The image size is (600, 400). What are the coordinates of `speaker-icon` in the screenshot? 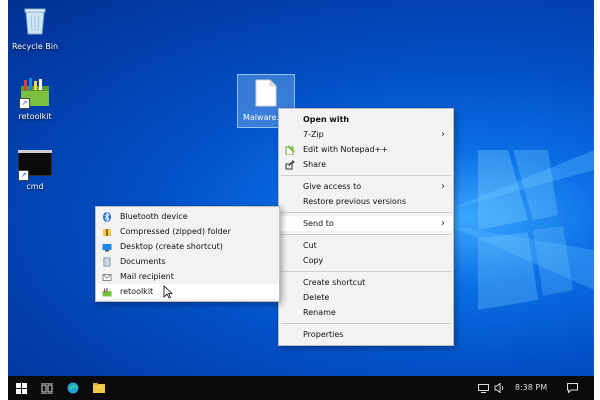 It's located at (498, 388).